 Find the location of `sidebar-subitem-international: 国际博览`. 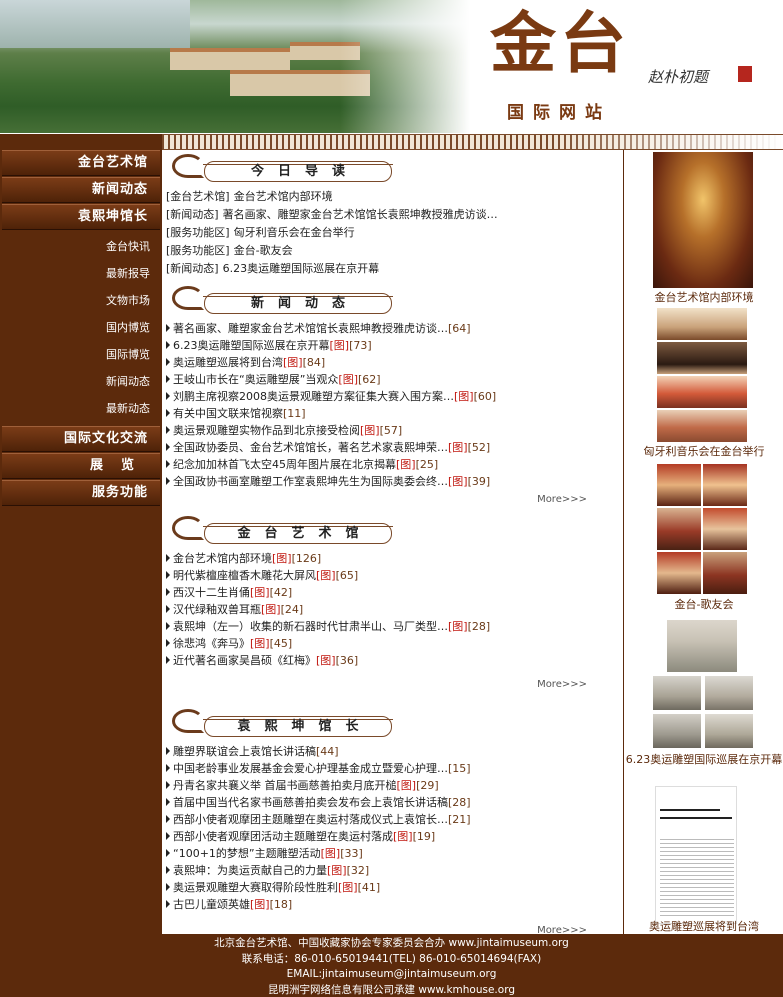

sidebar-subitem-international: 国际博览 is located at coordinates (81, 354).